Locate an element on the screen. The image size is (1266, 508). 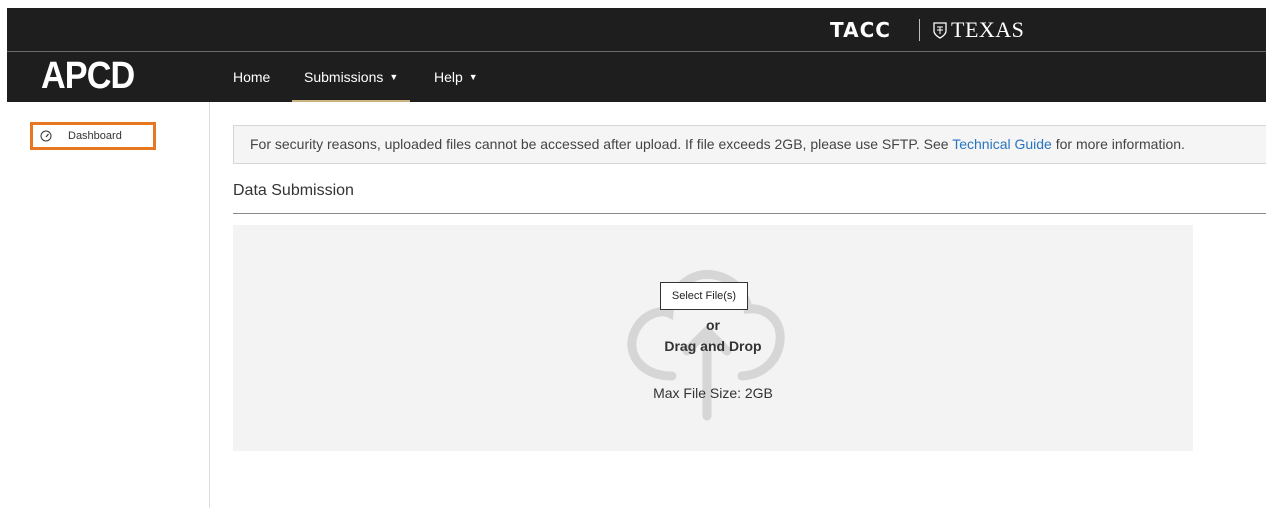
page-margin is located at coordinates (633, 4).